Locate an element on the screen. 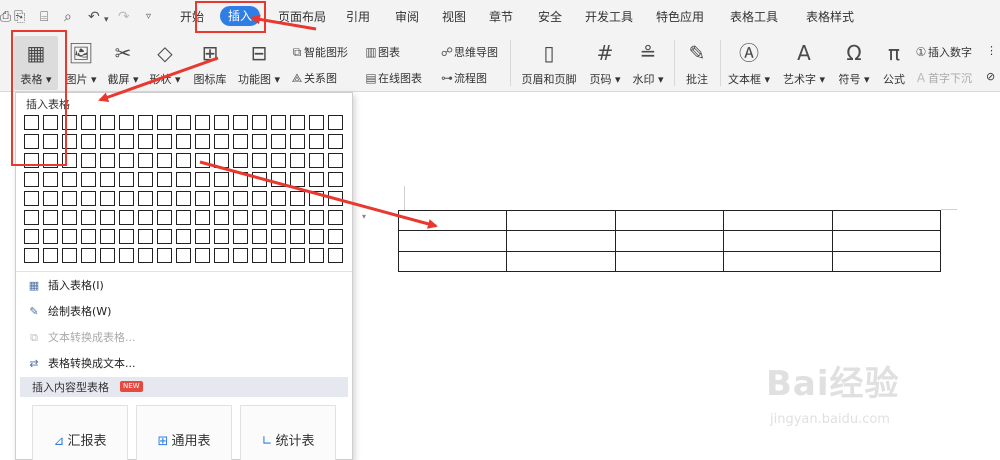 This screenshot has height=460, width=1000. flowchart-button: ⊶流程图 is located at coordinates (463, 78).